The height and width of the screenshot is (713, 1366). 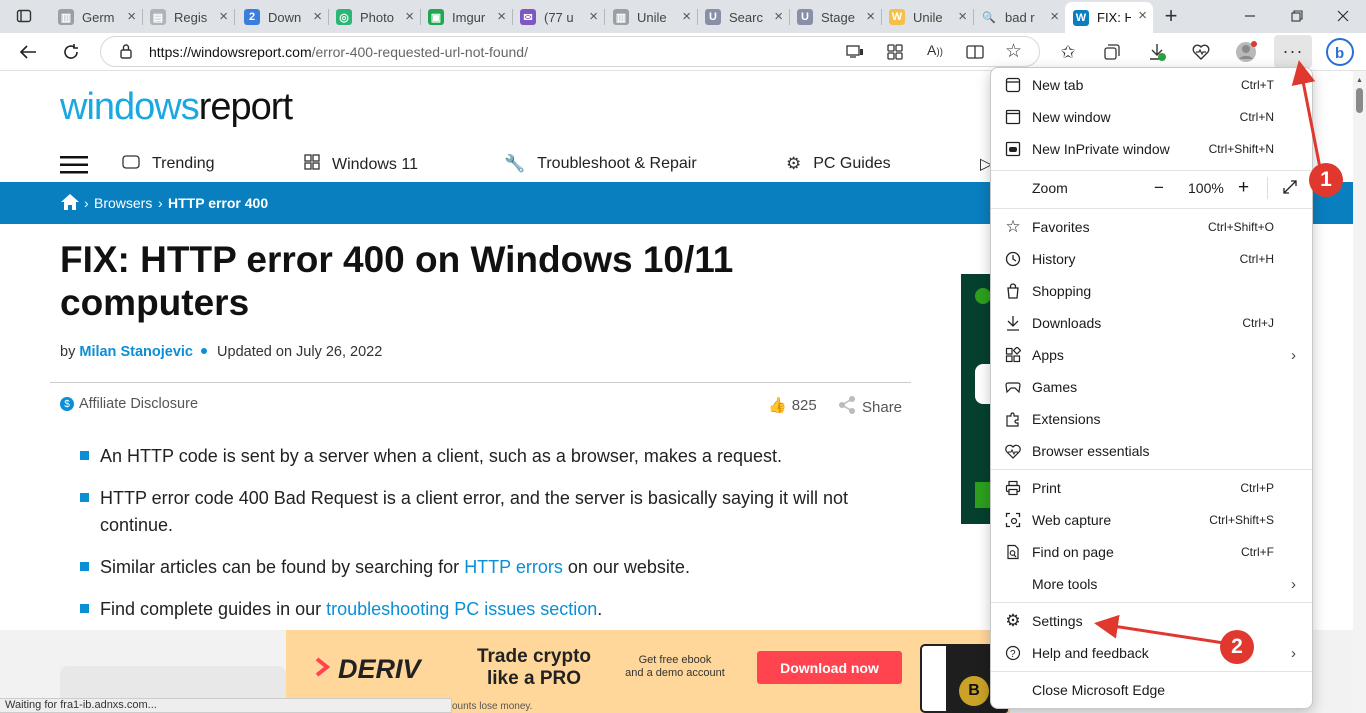 What do you see at coordinates (86, 203) in the screenshot?
I see `breadcrumb-sep: ›` at bounding box center [86, 203].